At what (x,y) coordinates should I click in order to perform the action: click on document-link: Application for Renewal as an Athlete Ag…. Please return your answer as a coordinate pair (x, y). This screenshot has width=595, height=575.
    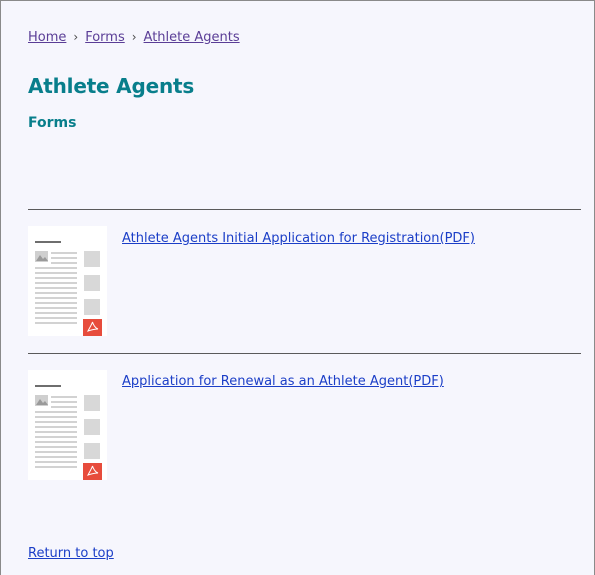
    Looking at the image, I should click on (283, 381).